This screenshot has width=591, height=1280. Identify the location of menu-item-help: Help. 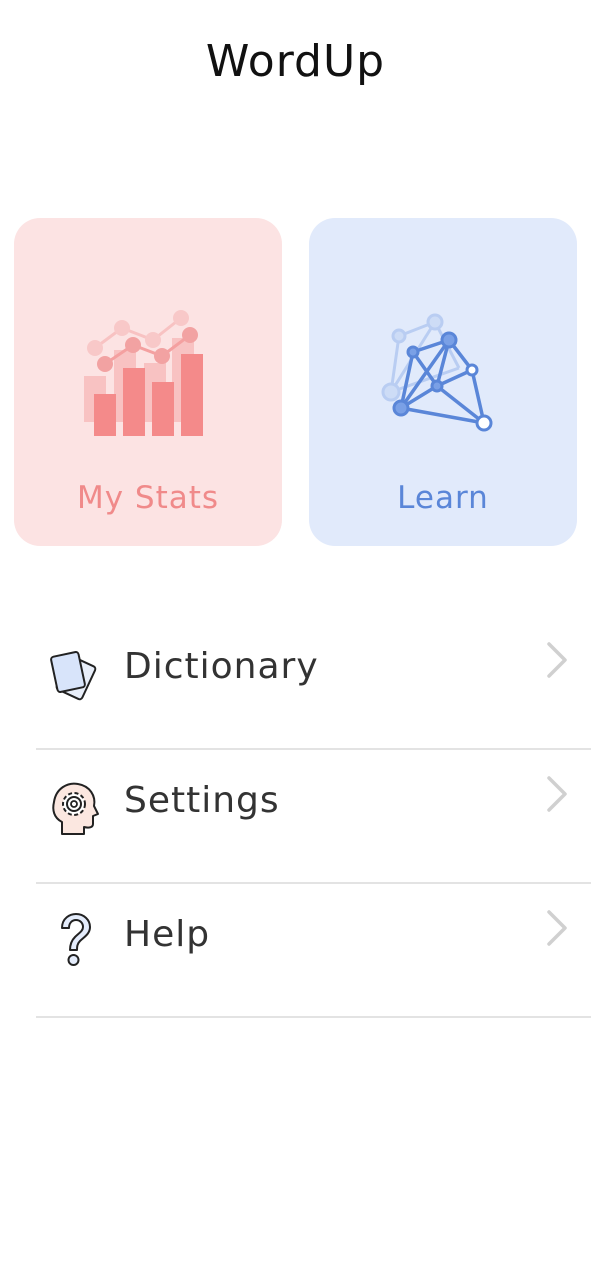
(313, 951).